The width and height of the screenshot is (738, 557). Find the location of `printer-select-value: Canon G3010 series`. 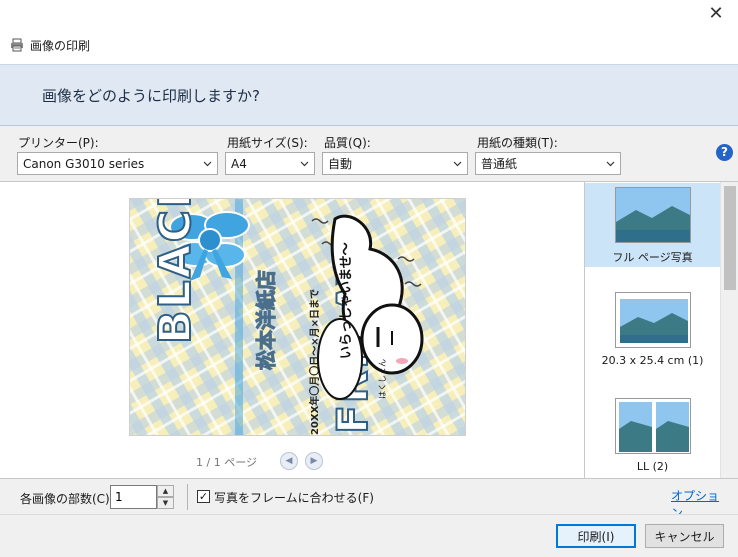

printer-select-value: Canon G3010 series is located at coordinates (84, 163).